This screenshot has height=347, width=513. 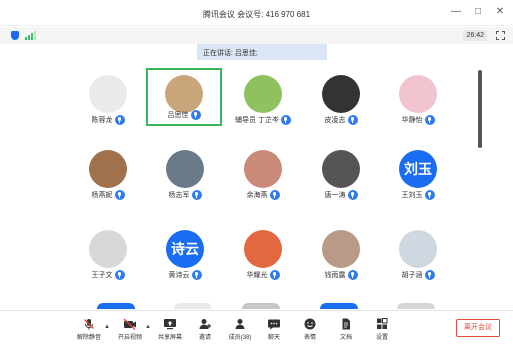 What do you see at coordinates (346, 329) in the screenshot?
I see `documents-button: 文档` at bounding box center [346, 329].